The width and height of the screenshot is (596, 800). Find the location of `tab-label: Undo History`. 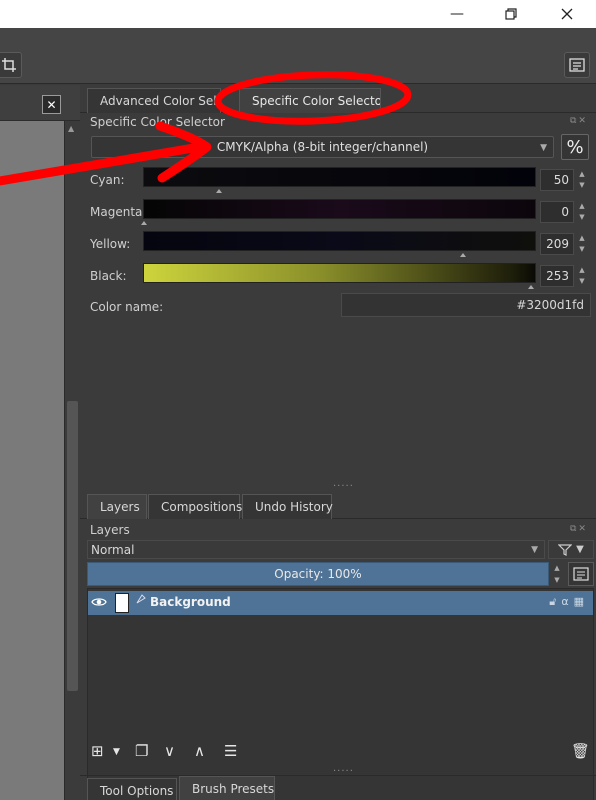

tab-label: Undo History is located at coordinates (294, 507).